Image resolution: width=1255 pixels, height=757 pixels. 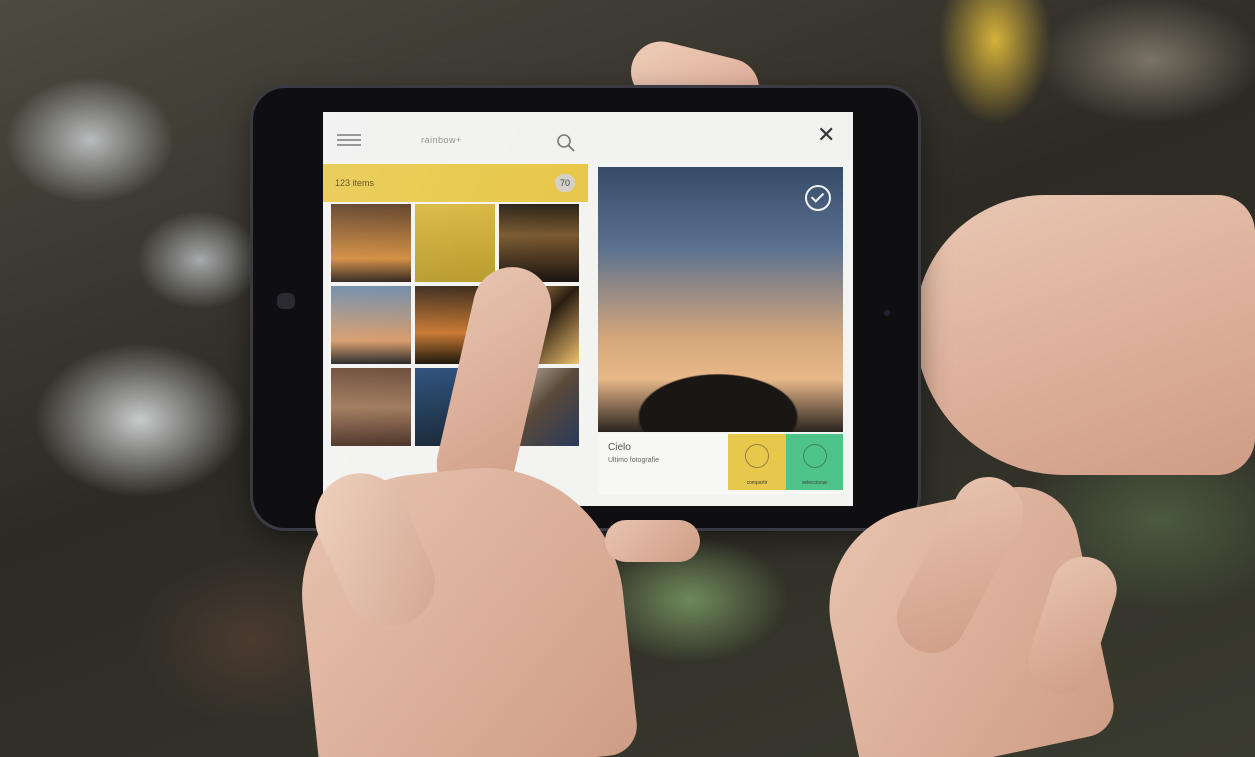 I want to click on check-icon, so click(x=818, y=198).